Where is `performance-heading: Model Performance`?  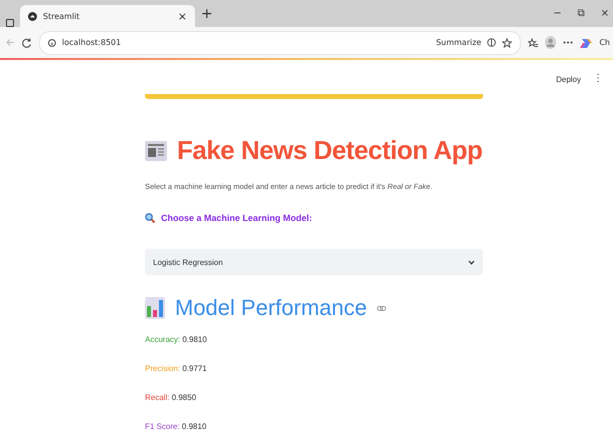 performance-heading: Model Performance is located at coordinates (271, 308).